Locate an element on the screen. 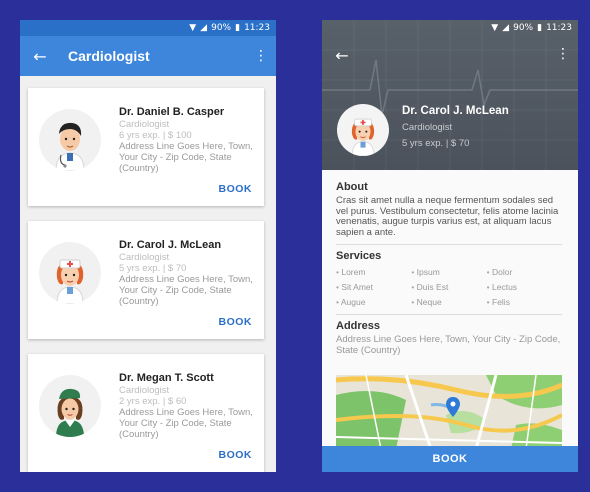 Image resolution: width=590 pixels, height=492 pixels. service-item: Sit Amet is located at coordinates (373, 287).